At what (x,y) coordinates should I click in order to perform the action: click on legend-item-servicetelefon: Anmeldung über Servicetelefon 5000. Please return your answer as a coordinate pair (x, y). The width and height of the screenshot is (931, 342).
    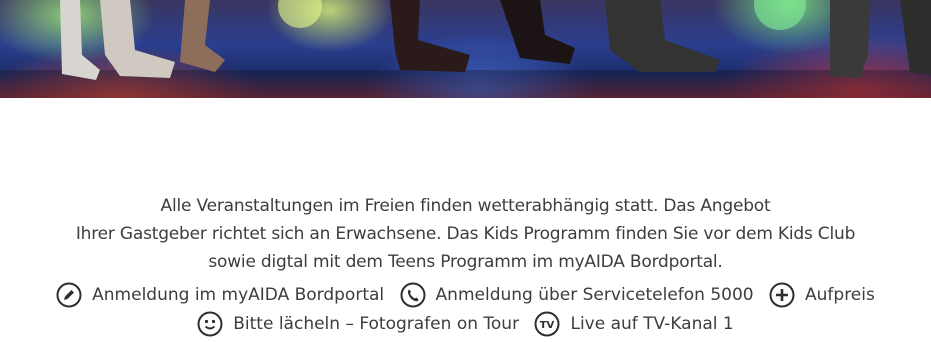
    Looking at the image, I should click on (577, 295).